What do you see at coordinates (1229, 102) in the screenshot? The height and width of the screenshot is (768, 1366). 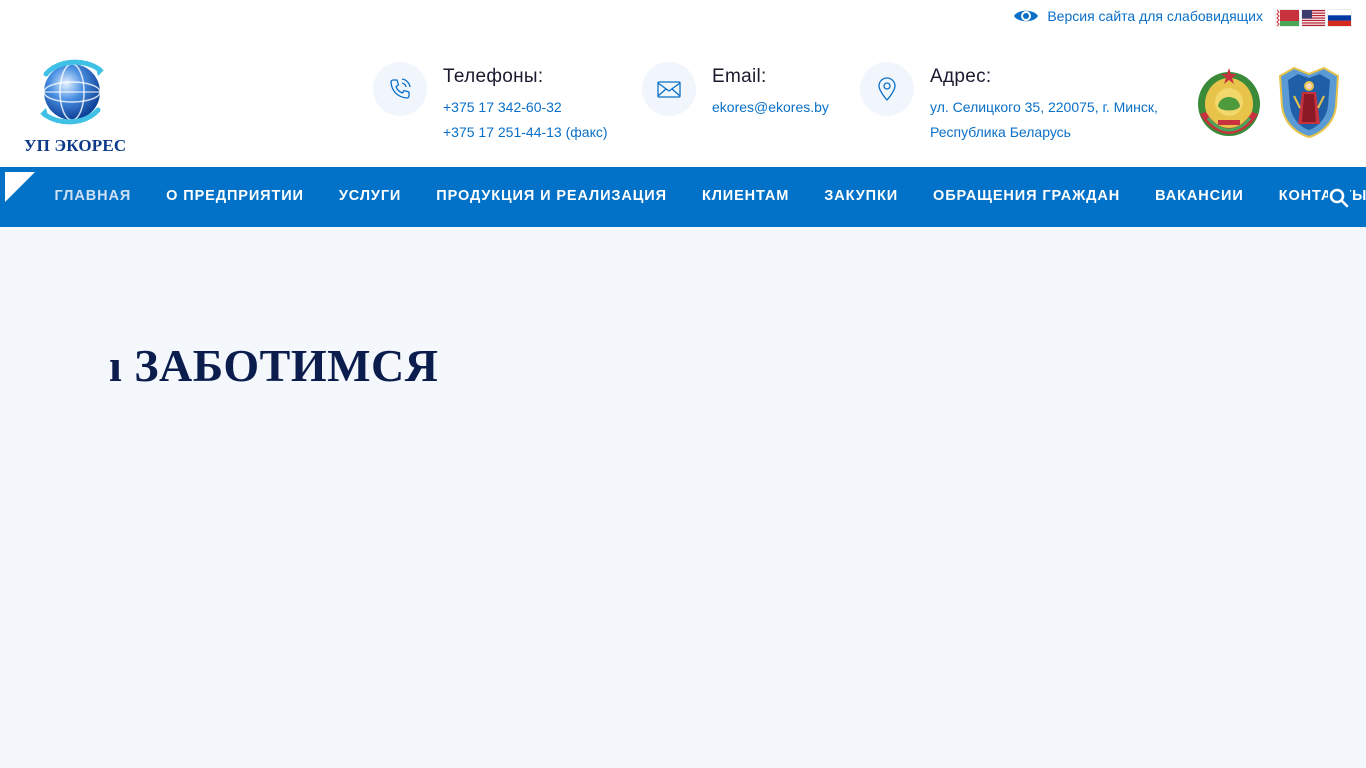 I see `belarus-coat-of-arms-icon` at bounding box center [1229, 102].